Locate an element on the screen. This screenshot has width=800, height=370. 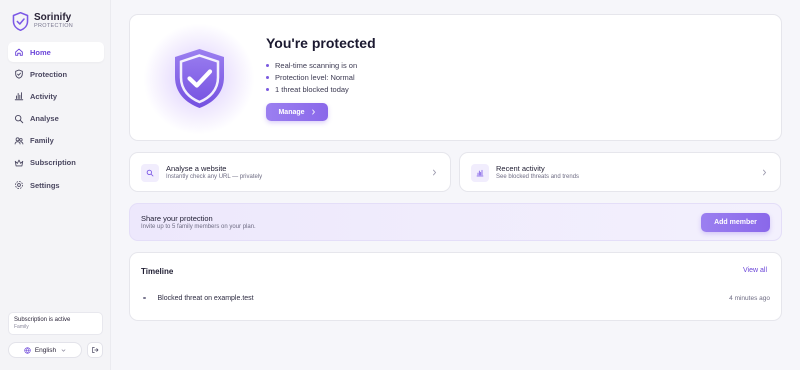
add-member-button: Add member is located at coordinates (735, 222).